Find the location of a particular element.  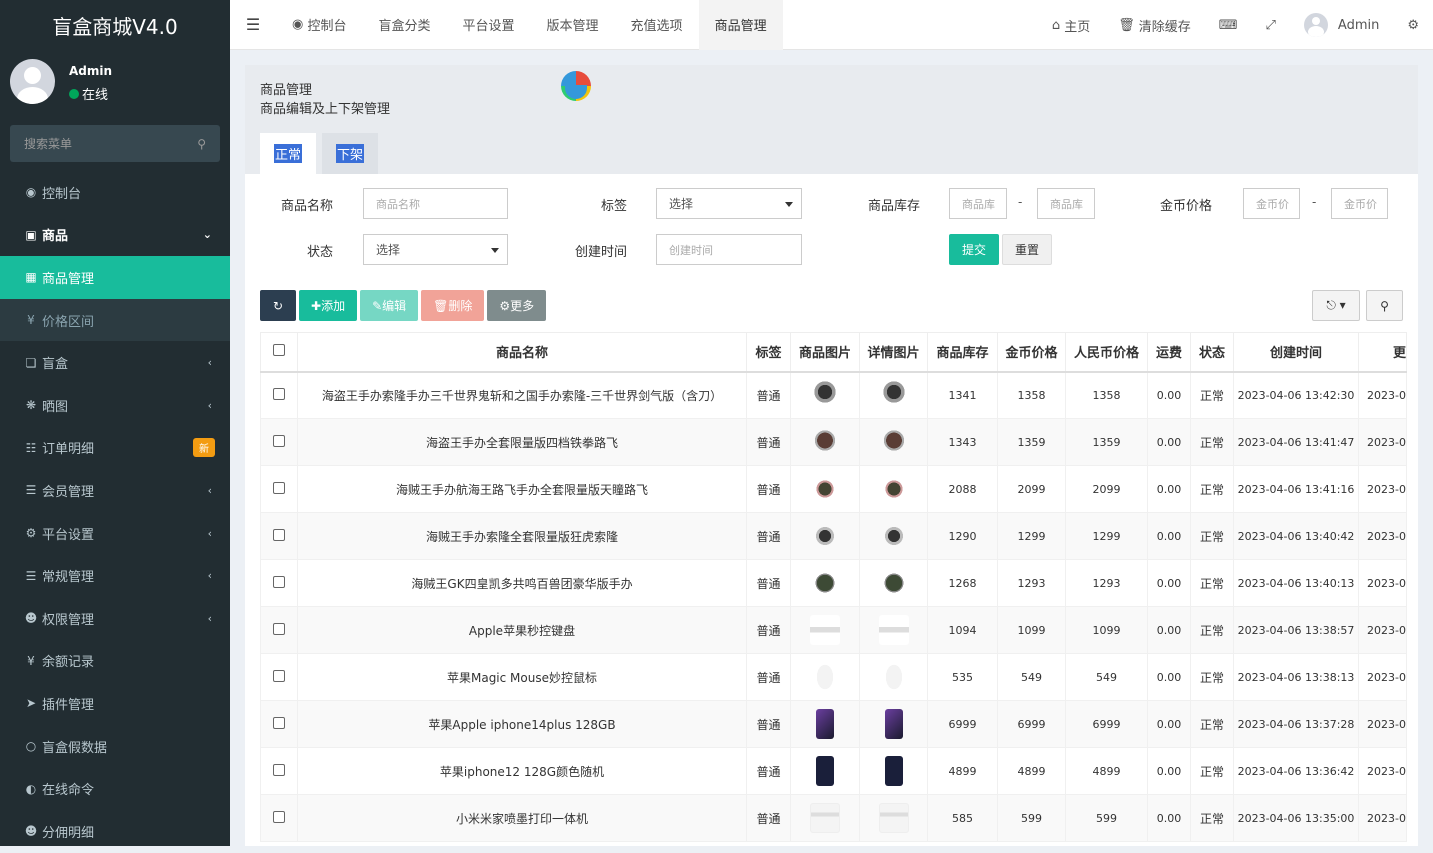

tab-blindbox-category: 盲盒分类 is located at coordinates (405, 25).